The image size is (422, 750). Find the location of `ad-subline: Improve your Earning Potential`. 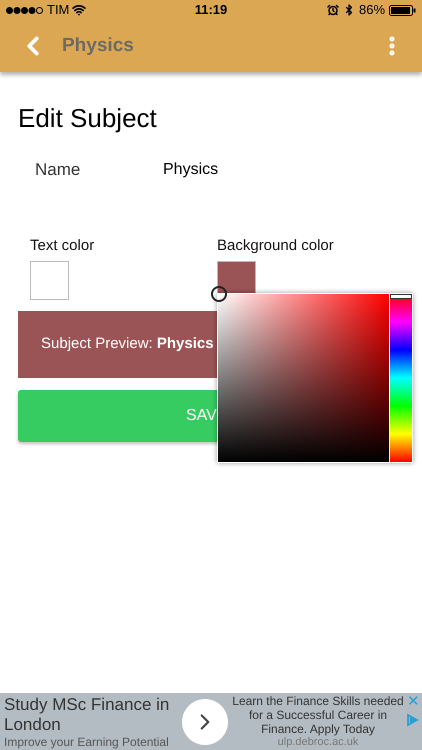

ad-subline: Improve your Earning Potential is located at coordinates (87, 741).